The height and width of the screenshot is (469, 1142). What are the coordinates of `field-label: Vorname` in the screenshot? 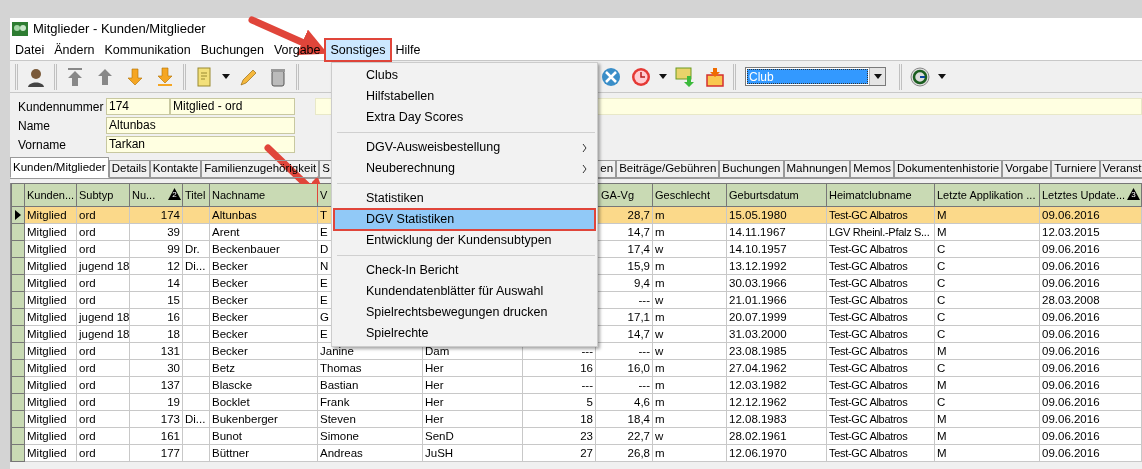 It's located at (42, 145).